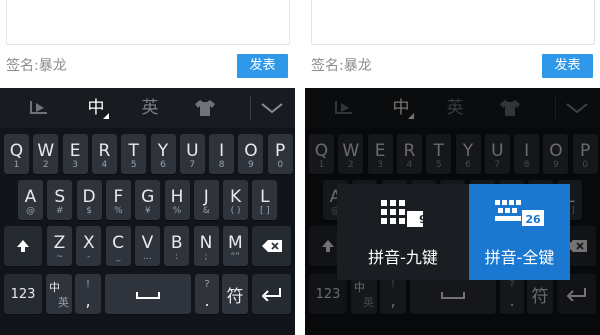 The width and height of the screenshot is (600, 335). What do you see at coordinates (16, 151) in the screenshot?
I see `key-letter: Q` at bounding box center [16, 151].